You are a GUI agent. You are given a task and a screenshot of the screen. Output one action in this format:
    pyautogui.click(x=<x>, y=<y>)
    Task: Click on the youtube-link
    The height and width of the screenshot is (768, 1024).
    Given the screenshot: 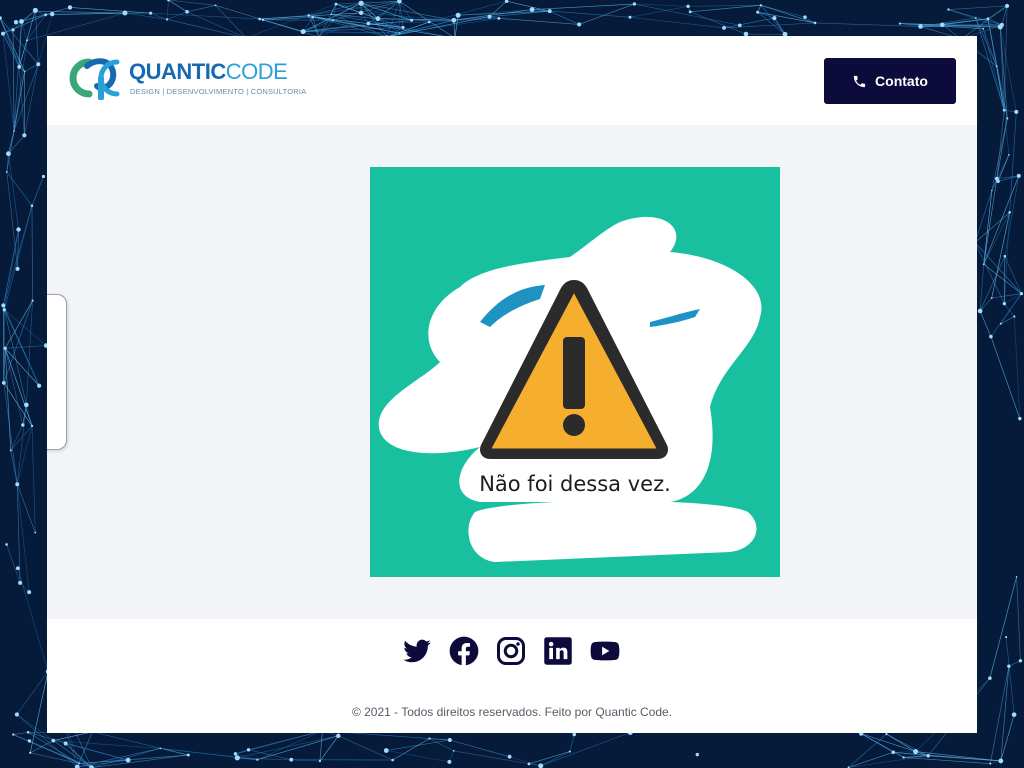 What is the action you would take?
    pyautogui.click(x=605, y=651)
    